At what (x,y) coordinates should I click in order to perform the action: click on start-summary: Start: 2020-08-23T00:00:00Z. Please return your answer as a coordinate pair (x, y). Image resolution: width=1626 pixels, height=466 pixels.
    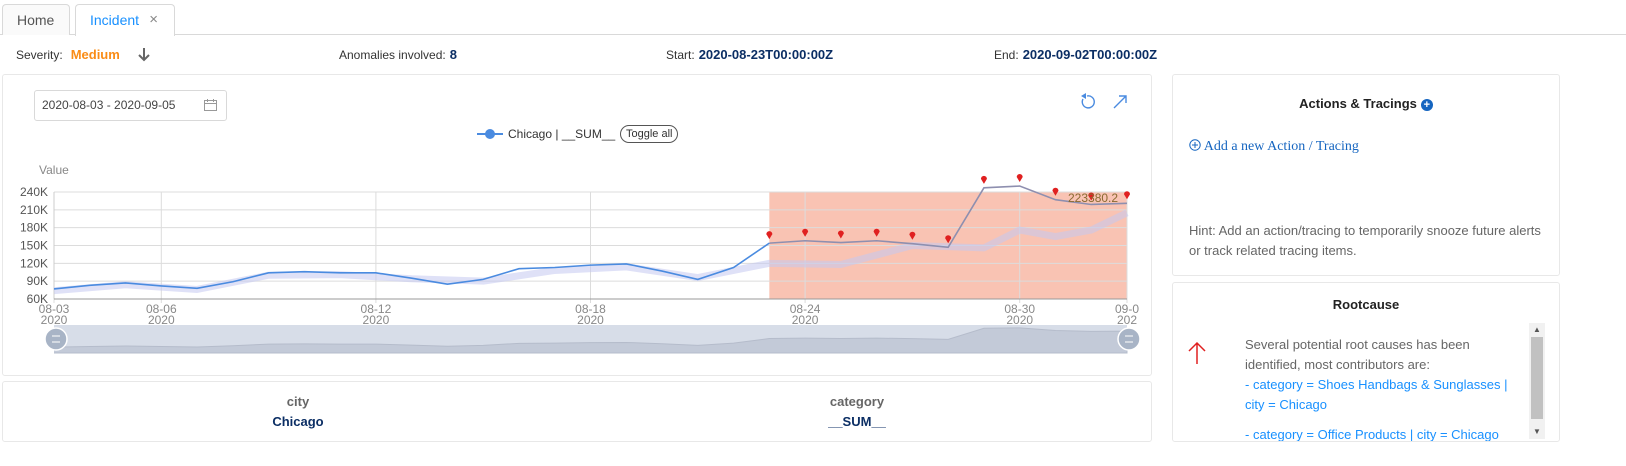
    Looking at the image, I should click on (749, 55).